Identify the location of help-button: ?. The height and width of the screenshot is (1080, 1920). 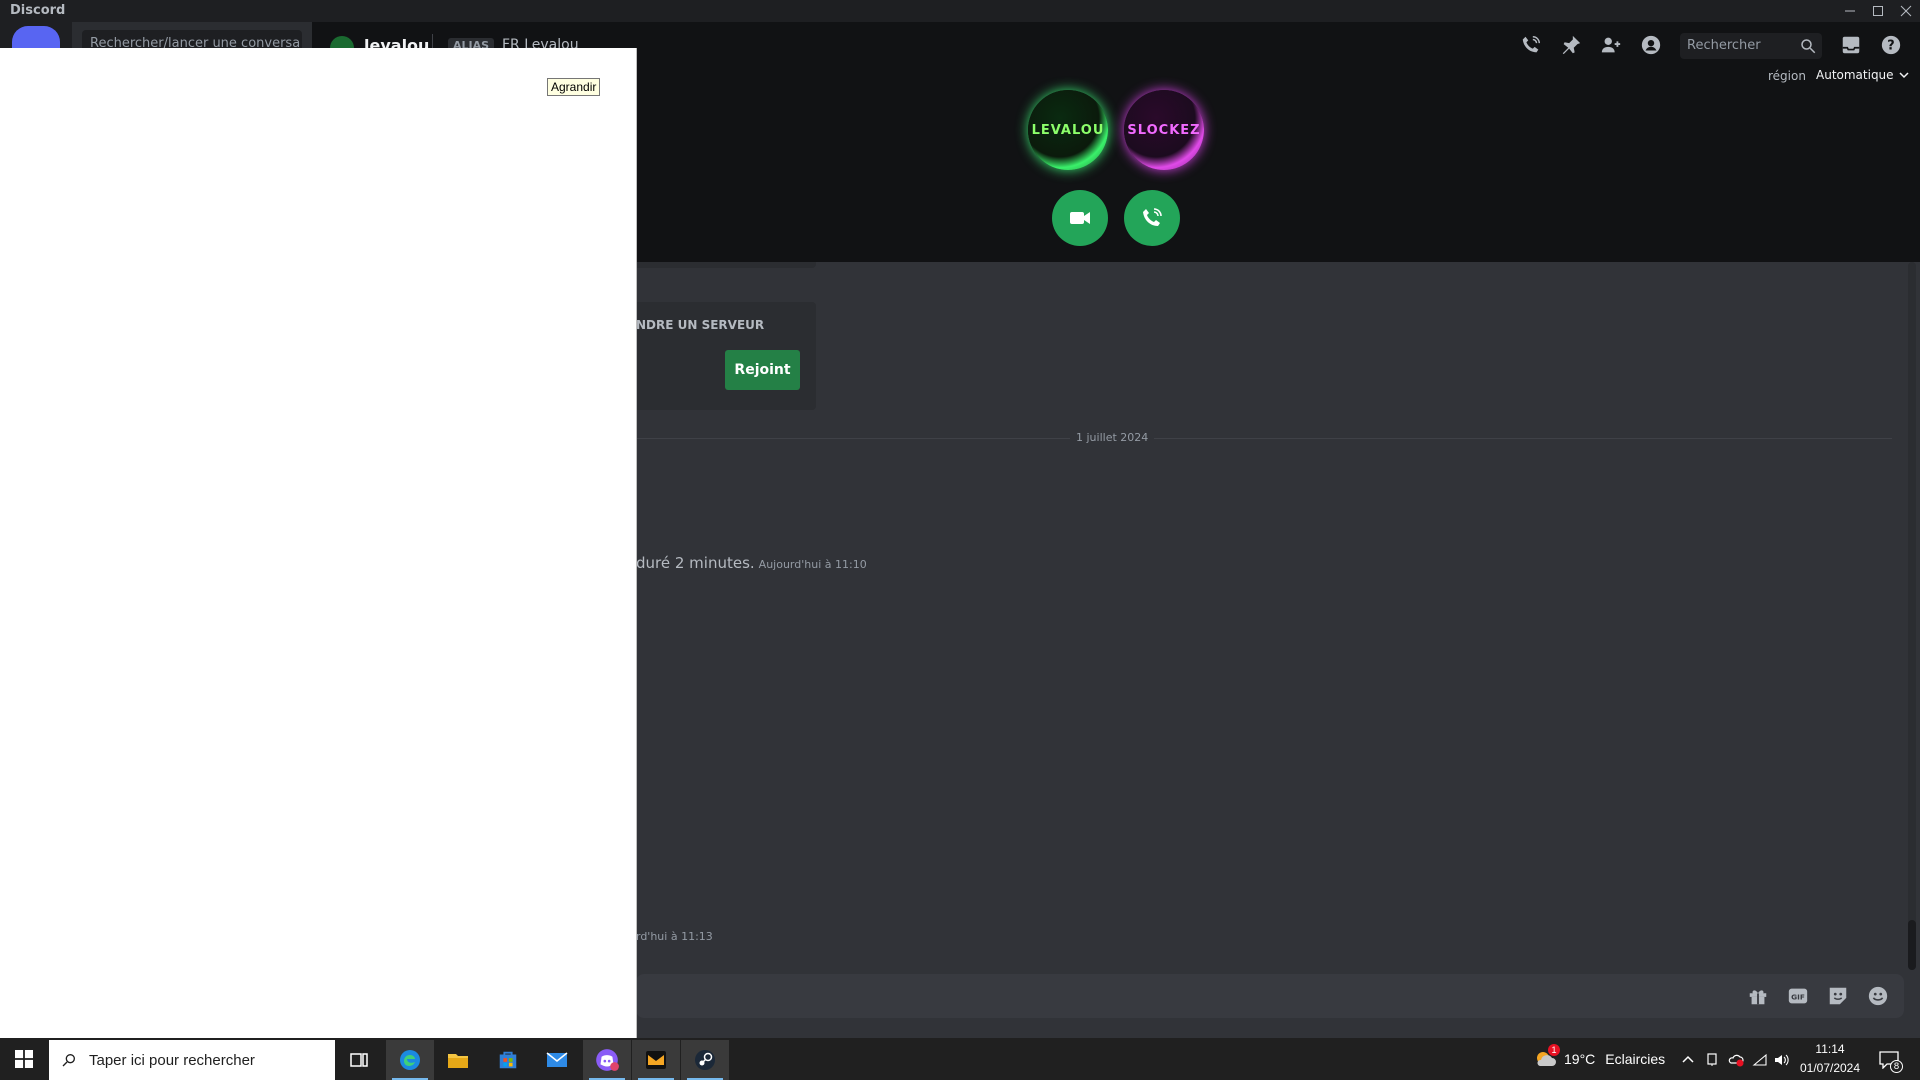
(1891, 45).